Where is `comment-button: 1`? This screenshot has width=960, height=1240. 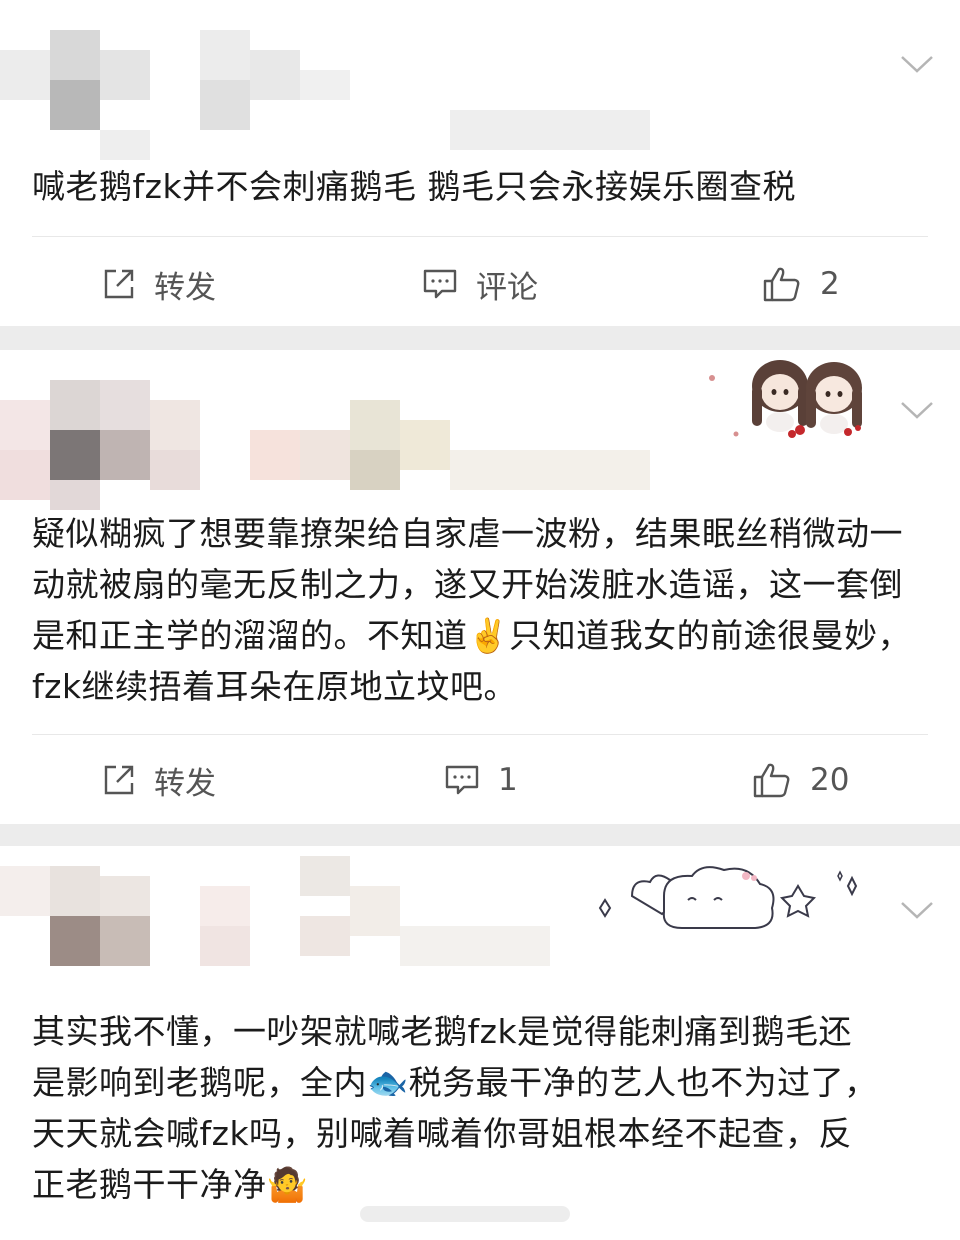
comment-button: 1 is located at coordinates (481, 780).